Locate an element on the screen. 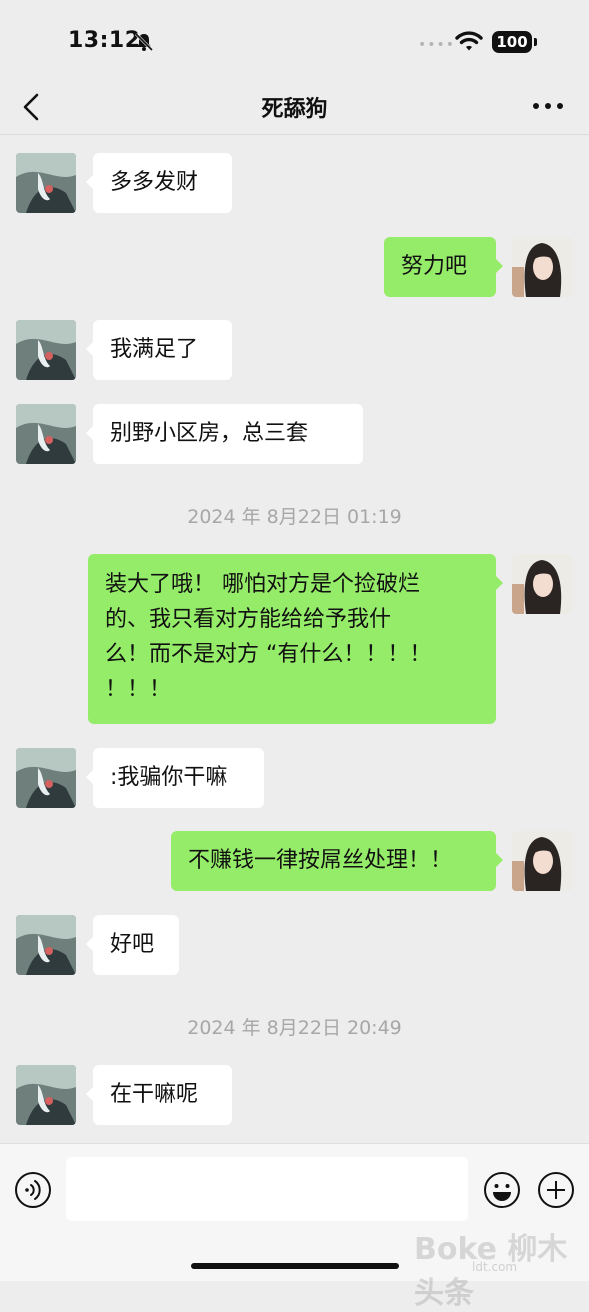  home-indicator is located at coordinates (295, 1266).